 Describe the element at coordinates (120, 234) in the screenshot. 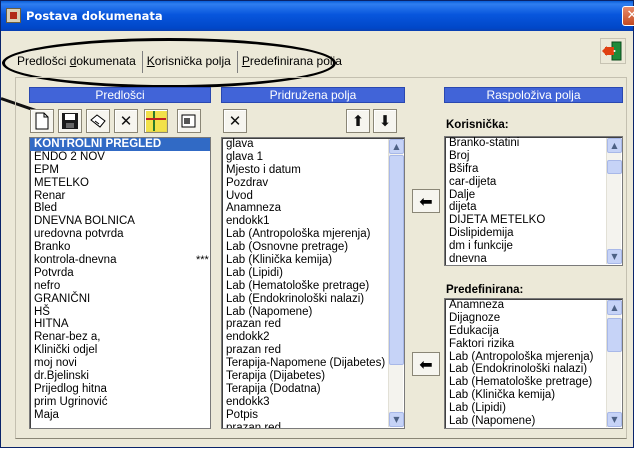

I see `template-list-item: uredovna potvrda` at that location.